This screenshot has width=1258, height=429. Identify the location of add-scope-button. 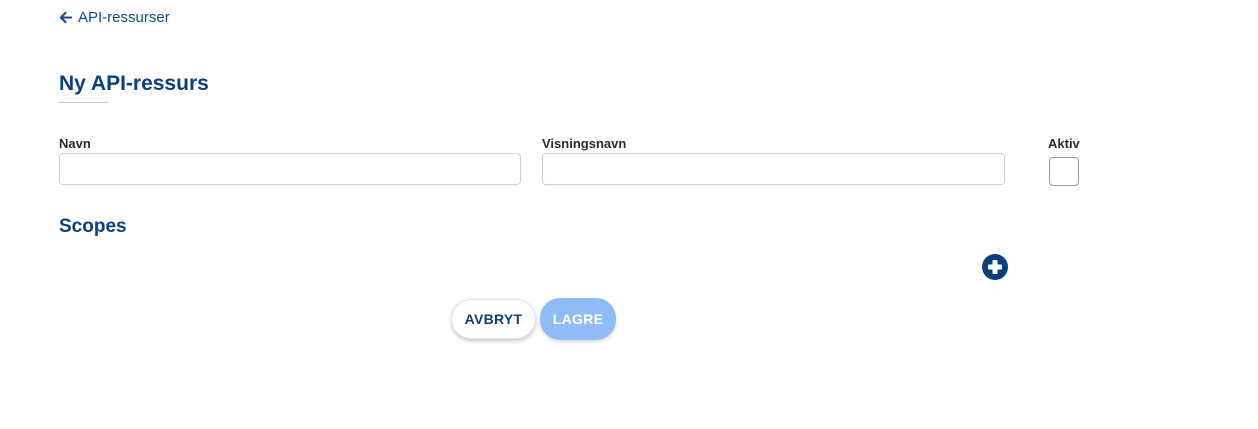
(995, 267).